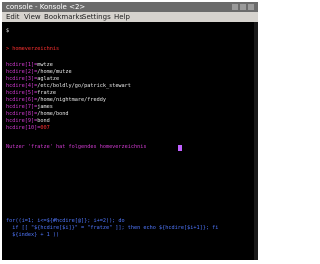 This screenshot has height=264, width=320. I want to click on menu-help: Help, so click(122, 17).